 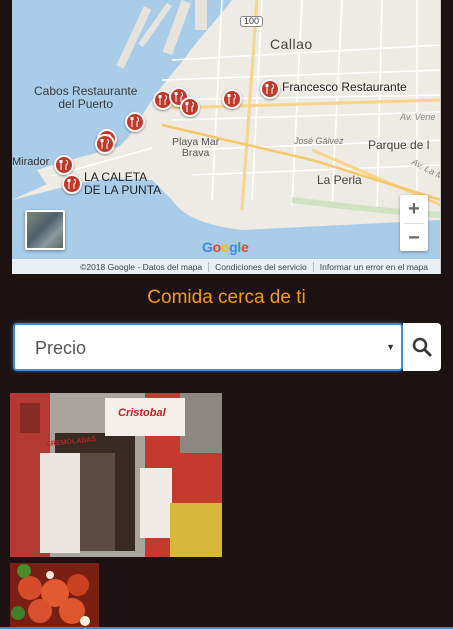 I want to click on map-label-la-caleta: LA CALETA DE LA PUNTA, so click(x=123, y=183).